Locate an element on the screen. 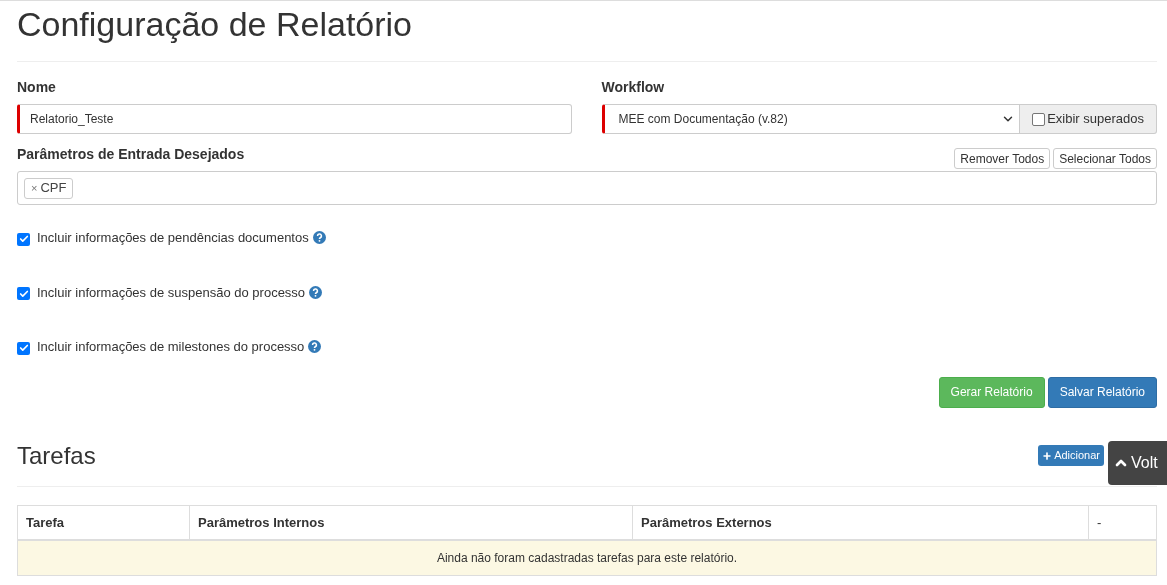  add-task-button: Adicionar is located at coordinates (1071, 455).